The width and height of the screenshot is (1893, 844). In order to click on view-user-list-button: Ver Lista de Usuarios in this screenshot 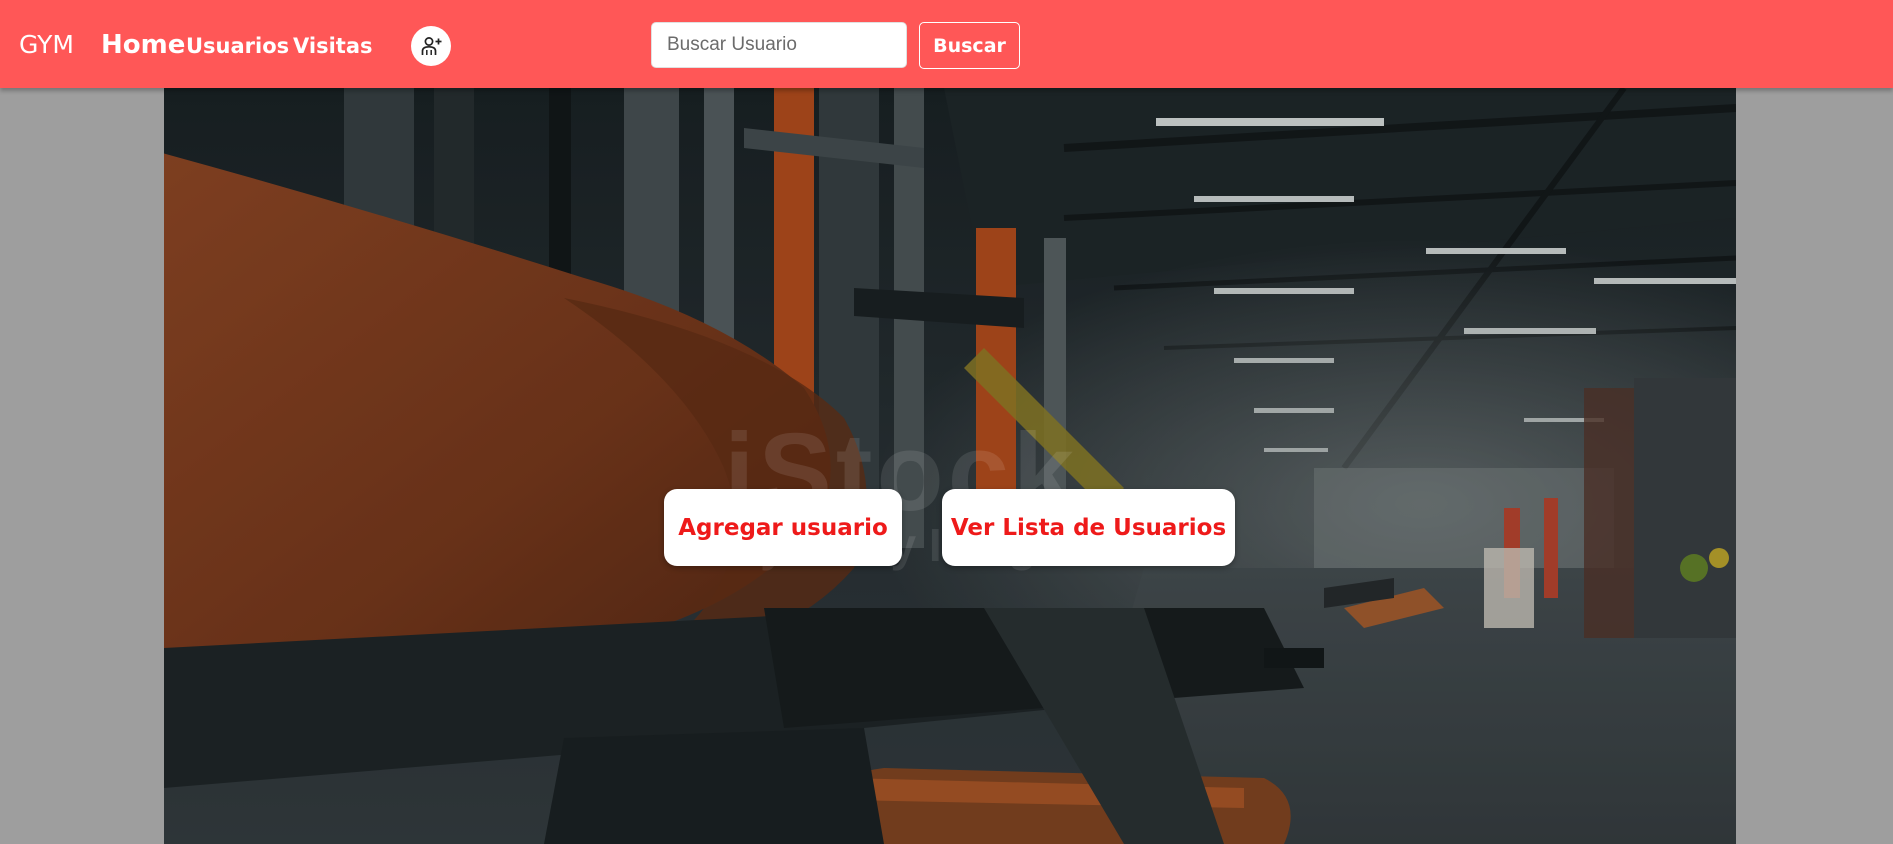, I will do `click(1088, 527)`.